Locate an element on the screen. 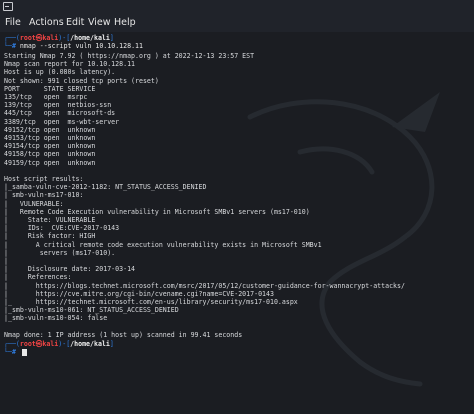 This screenshot has width=474, height=414. prompt-symbol-2: # is located at coordinates (13, 352).